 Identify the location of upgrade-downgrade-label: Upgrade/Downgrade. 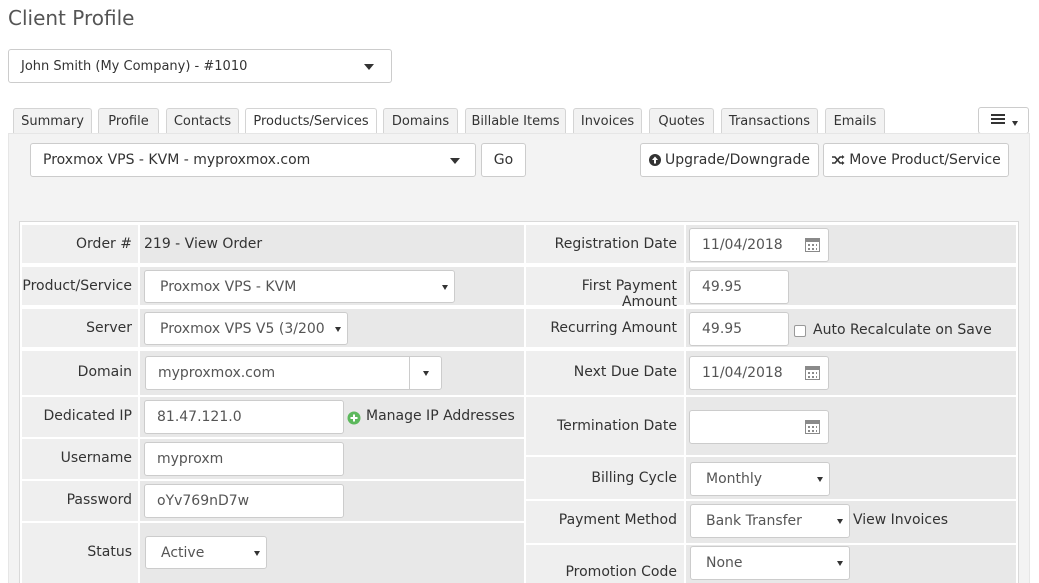
(737, 160).